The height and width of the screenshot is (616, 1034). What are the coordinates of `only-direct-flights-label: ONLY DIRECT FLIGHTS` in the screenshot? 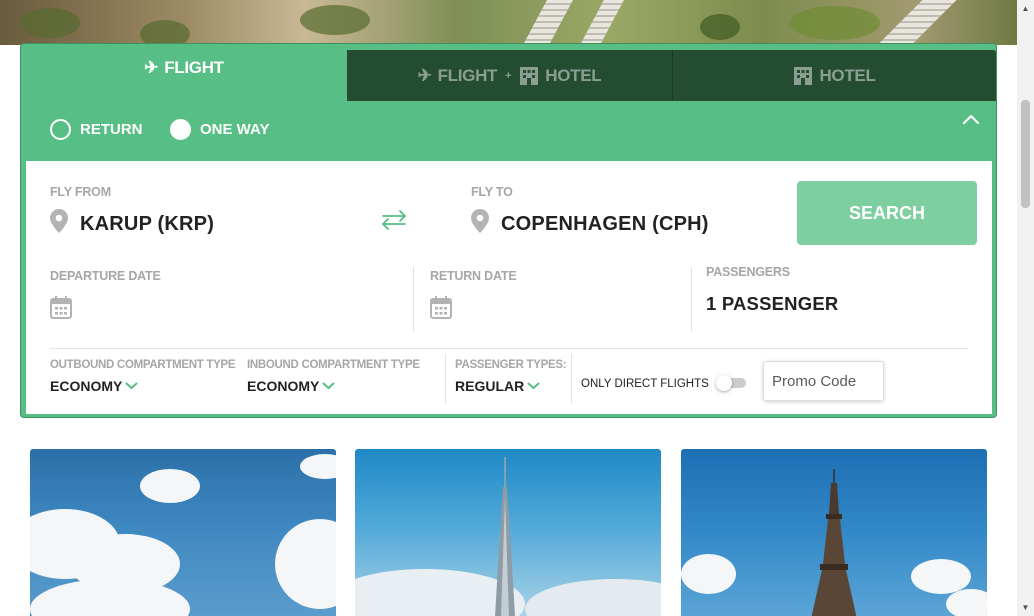 It's located at (645, 384).